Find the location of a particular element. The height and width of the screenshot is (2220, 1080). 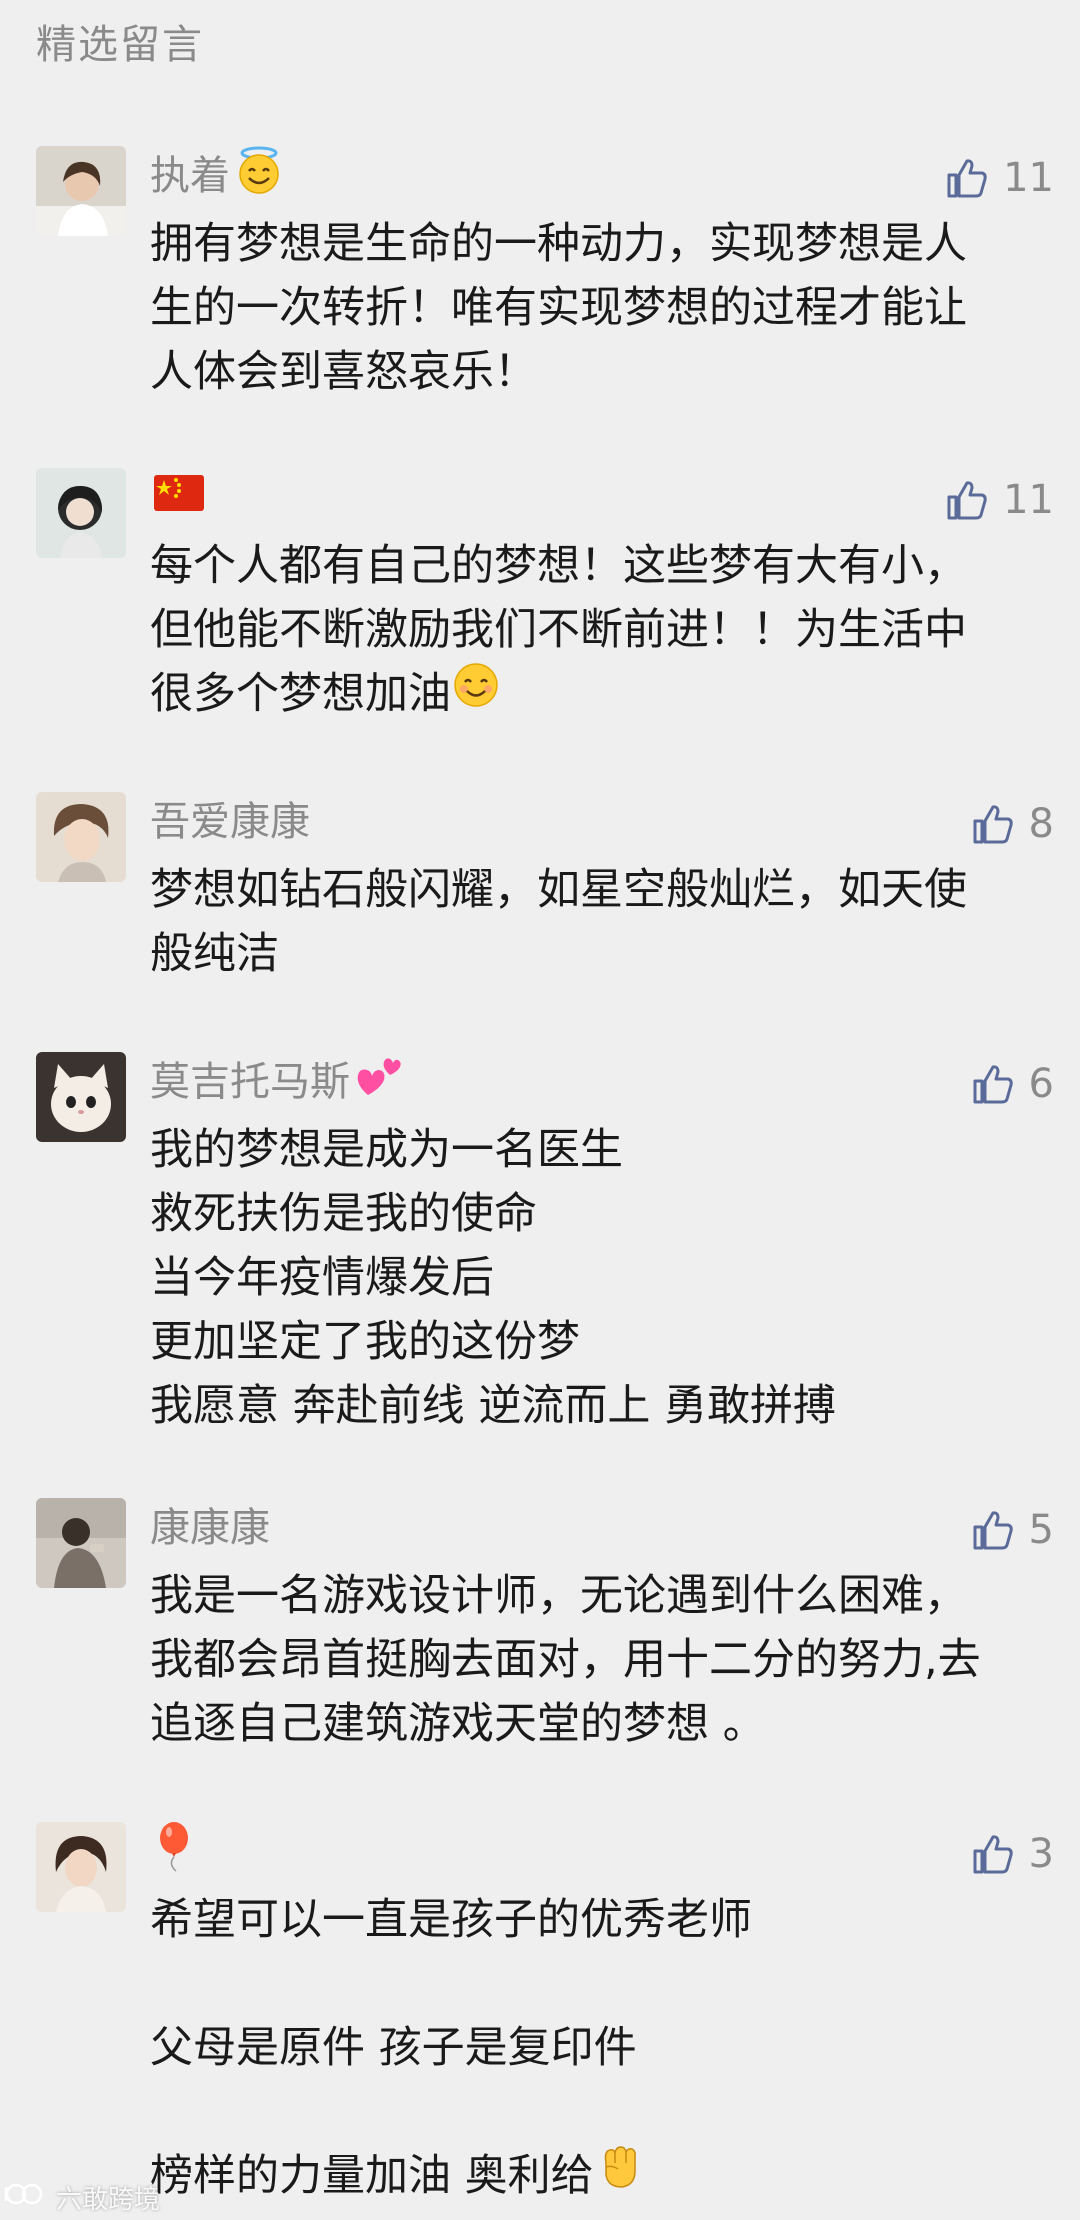

comment-line: 救死扶伤是我的使命 is located at coordinates (343, 1214).